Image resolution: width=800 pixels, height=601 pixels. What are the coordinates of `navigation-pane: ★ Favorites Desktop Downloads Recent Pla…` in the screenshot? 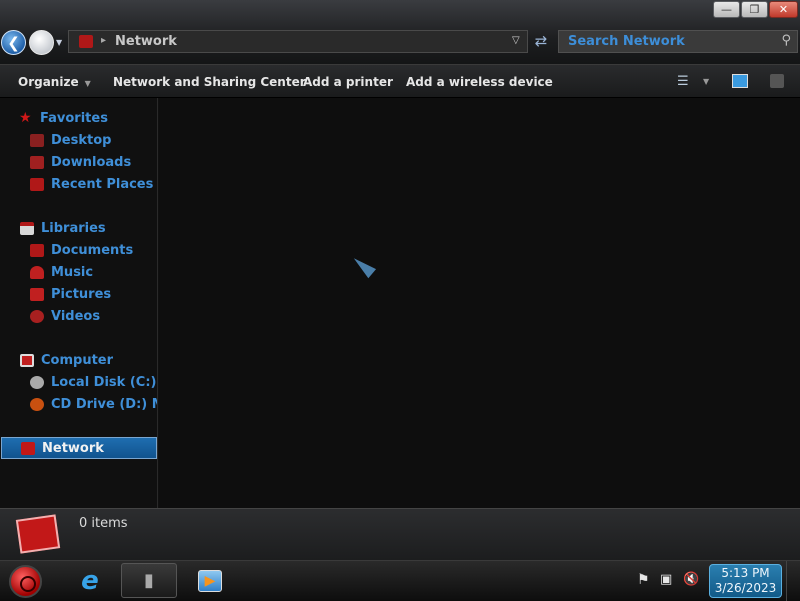 It's located at (79, 303).